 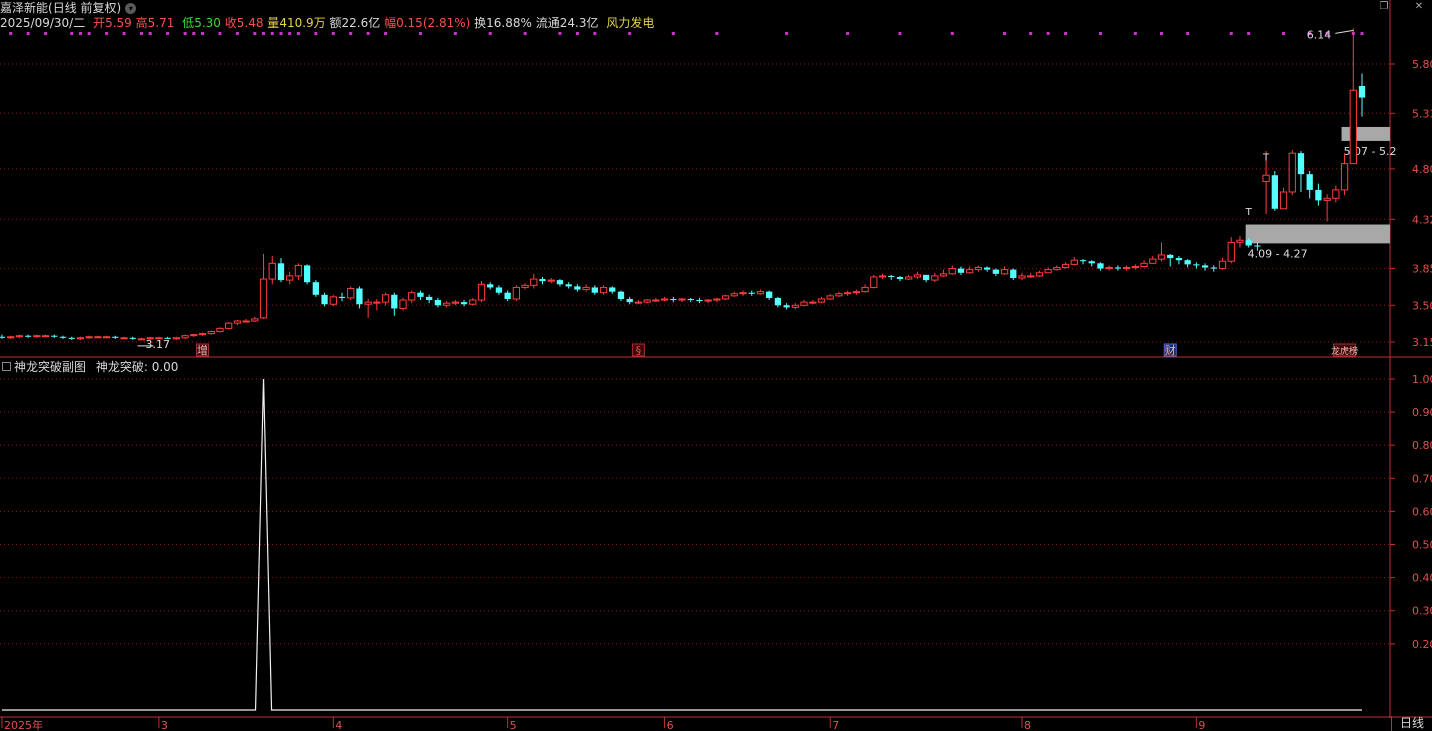 I want to click on event-marker-label: §, so click(x=639, y=350).